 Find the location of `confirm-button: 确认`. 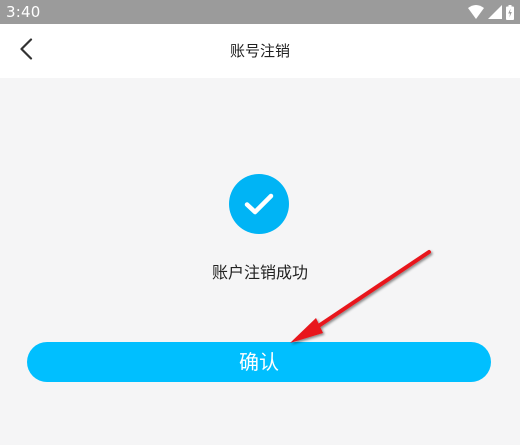

confirm-button: 确认 is located at coordinates (259, 362).